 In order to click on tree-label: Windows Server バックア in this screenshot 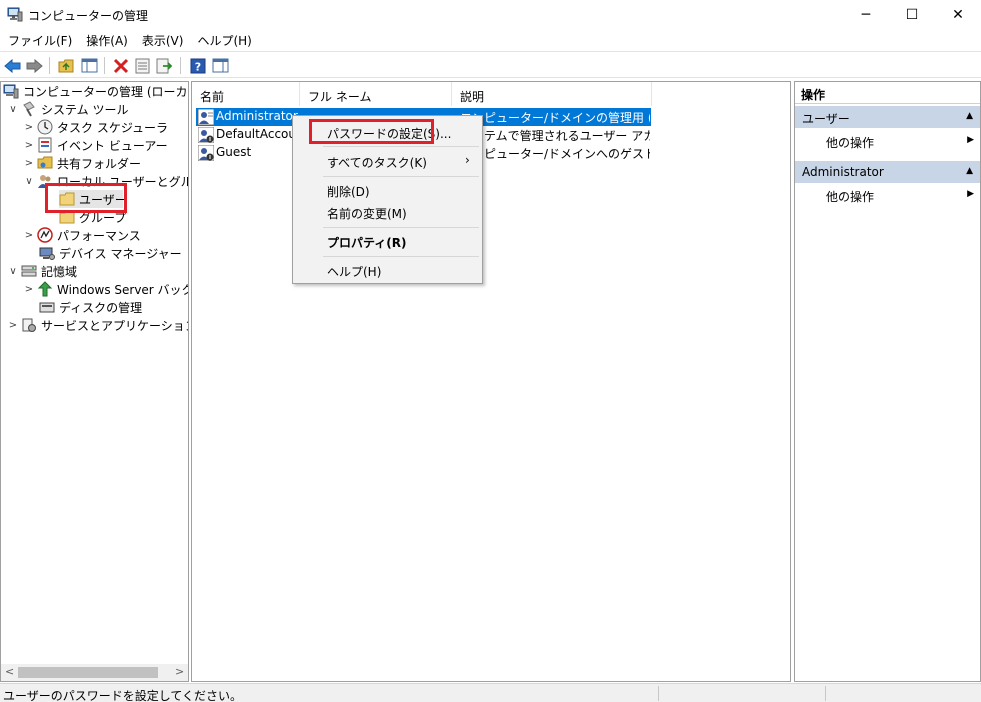, I will do `click(122, 289)`.